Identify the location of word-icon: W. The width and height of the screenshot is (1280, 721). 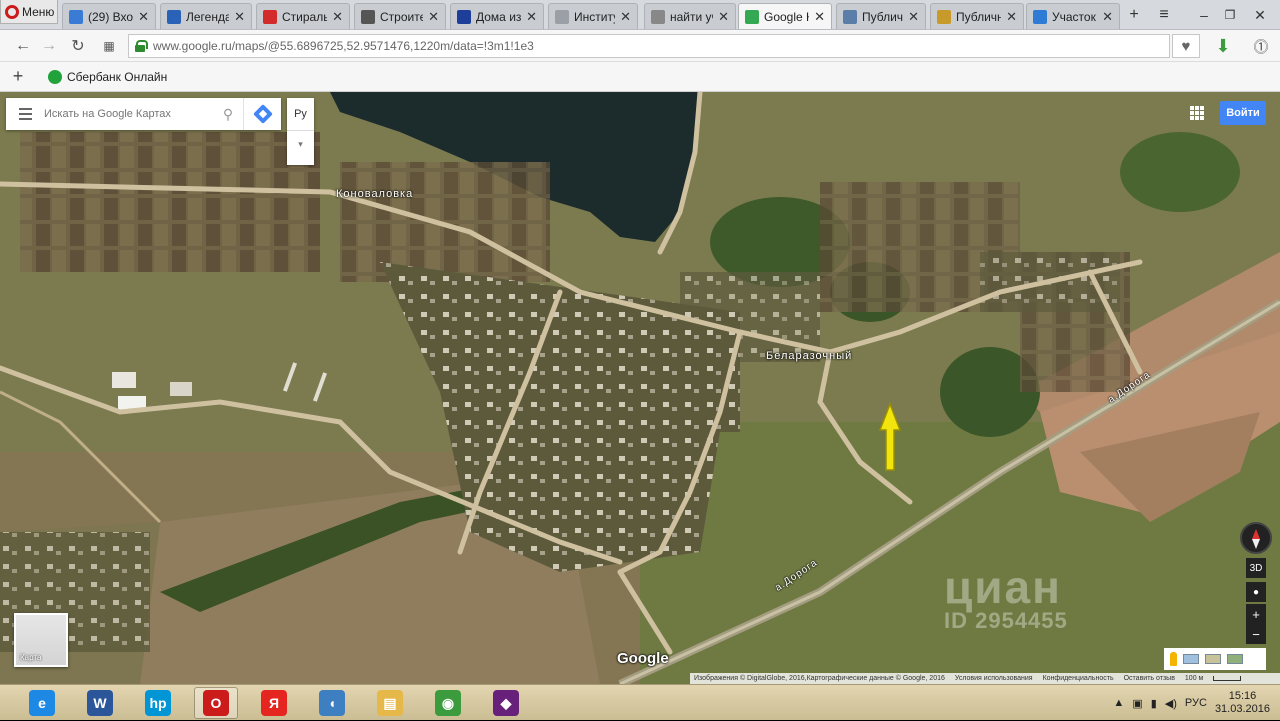
(100, 703).